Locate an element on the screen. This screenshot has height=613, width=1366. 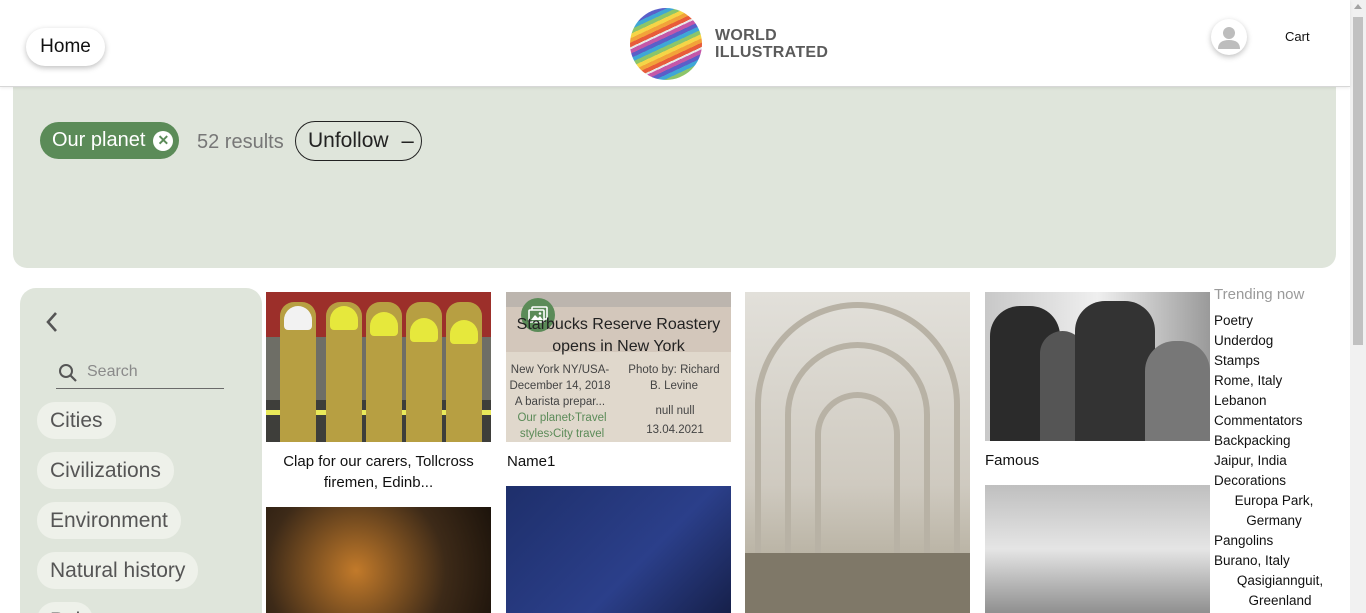
cart-link: Cart is located at coordinates (1297, 36).